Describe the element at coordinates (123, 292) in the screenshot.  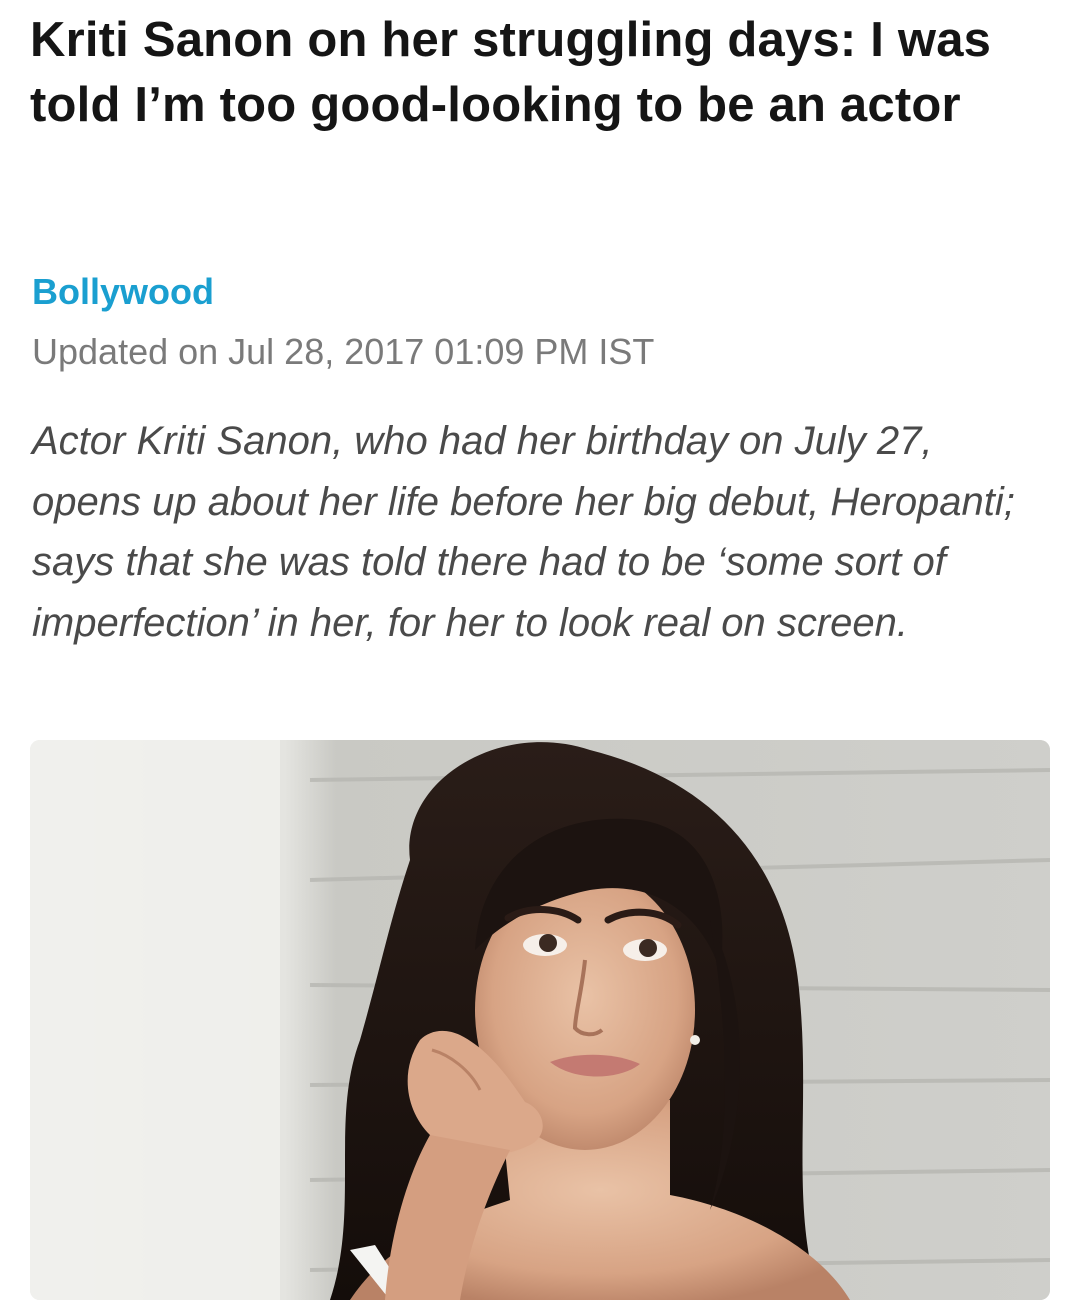
I see `category-link: Bollywood` at that location.